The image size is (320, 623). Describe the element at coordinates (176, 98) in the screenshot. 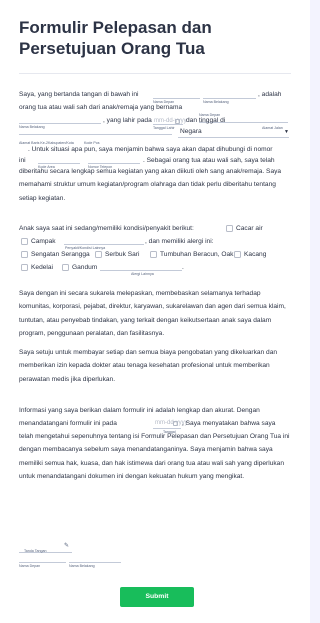

I see `parent-first-name-field` at that location.